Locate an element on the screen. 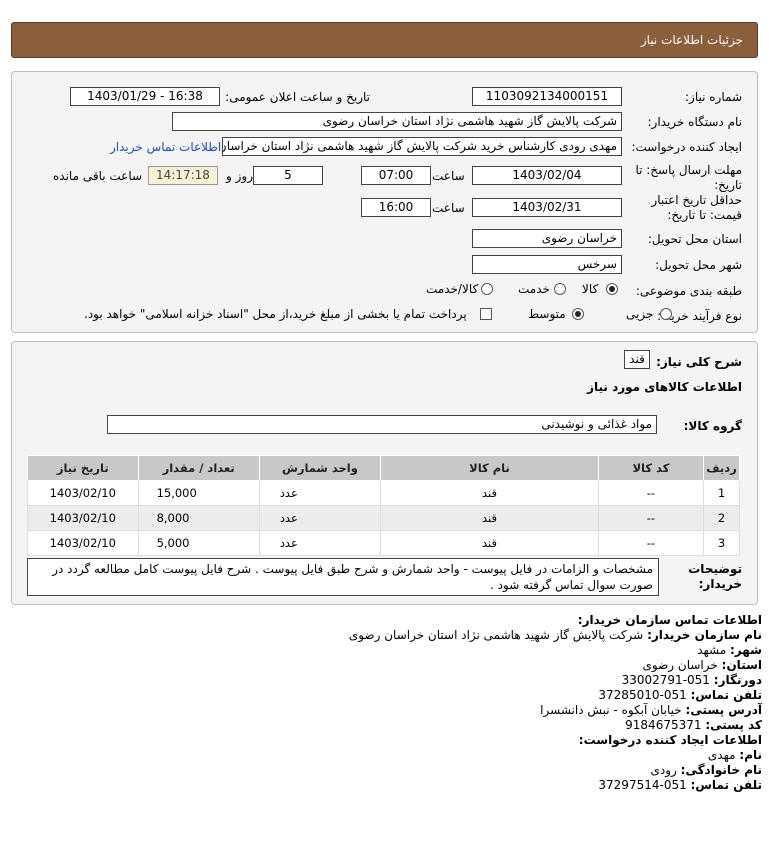 The image size is (770, 845). city-field: سرخس is located at coordinates (547, 264).